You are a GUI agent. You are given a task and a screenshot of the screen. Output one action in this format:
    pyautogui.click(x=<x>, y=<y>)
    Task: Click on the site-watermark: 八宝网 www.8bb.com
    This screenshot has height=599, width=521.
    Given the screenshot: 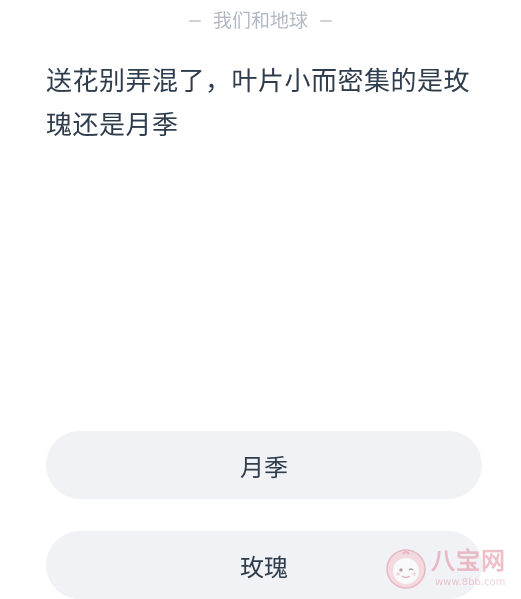 What is the action you would take?
    pyautogui.click(x=453, y=571)
    